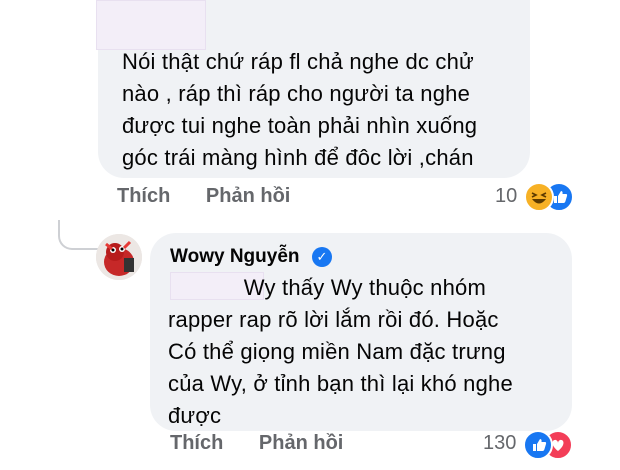 This screenshot has height=470, width=620. I want to click on reaction-count: 130, so click(499, 443).